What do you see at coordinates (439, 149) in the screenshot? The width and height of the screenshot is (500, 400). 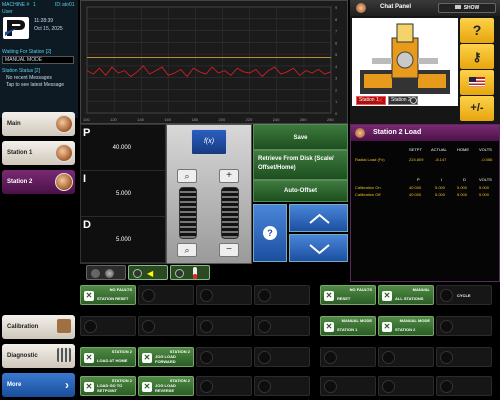 I see `header-actual: ACTUAL` at bounding box center [439, 149].